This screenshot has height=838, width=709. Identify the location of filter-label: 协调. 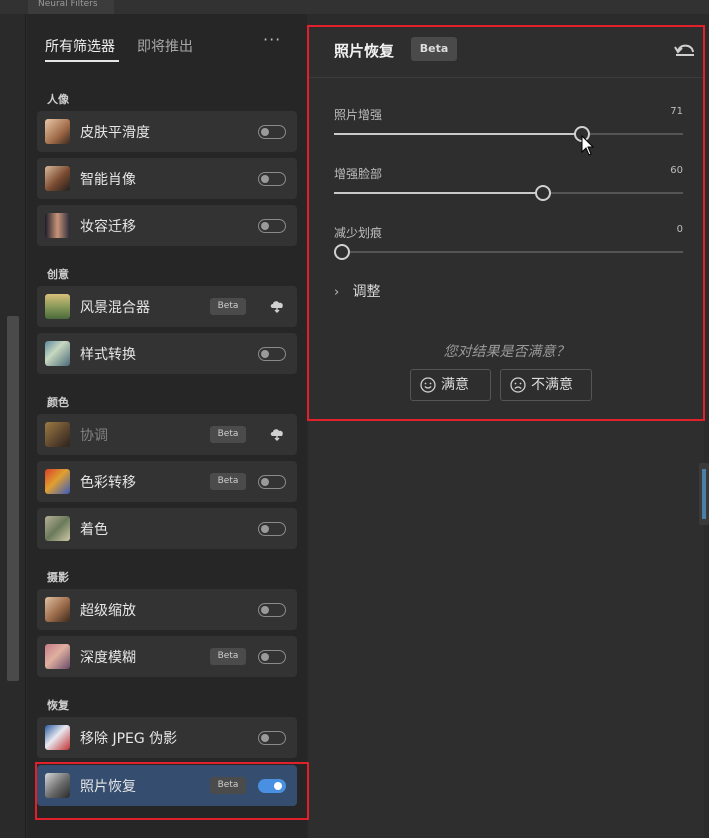
(94, 436).